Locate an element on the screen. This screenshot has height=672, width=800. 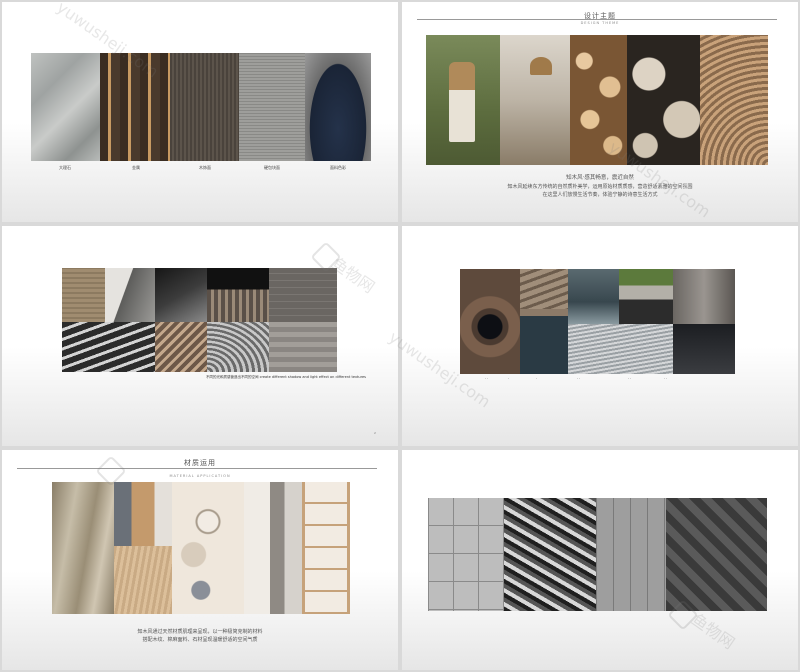
theme-paragraph-1: 知木风延续东方传统的自然质朴美学，运用原始材质质感，营造舒适素雅的空间氛围 is located at coordinates (600, 187).